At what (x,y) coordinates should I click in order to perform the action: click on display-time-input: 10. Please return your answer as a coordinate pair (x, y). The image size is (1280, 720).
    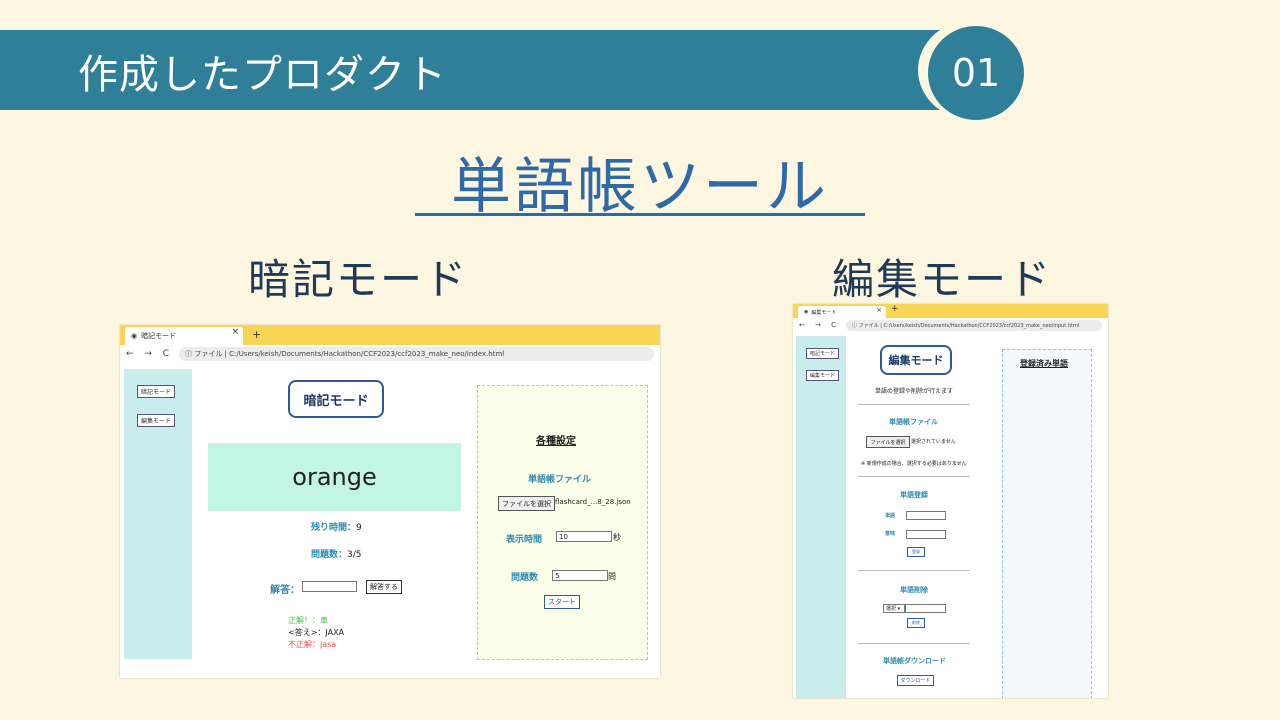
    Looking at the image, I should click on (584, 536).